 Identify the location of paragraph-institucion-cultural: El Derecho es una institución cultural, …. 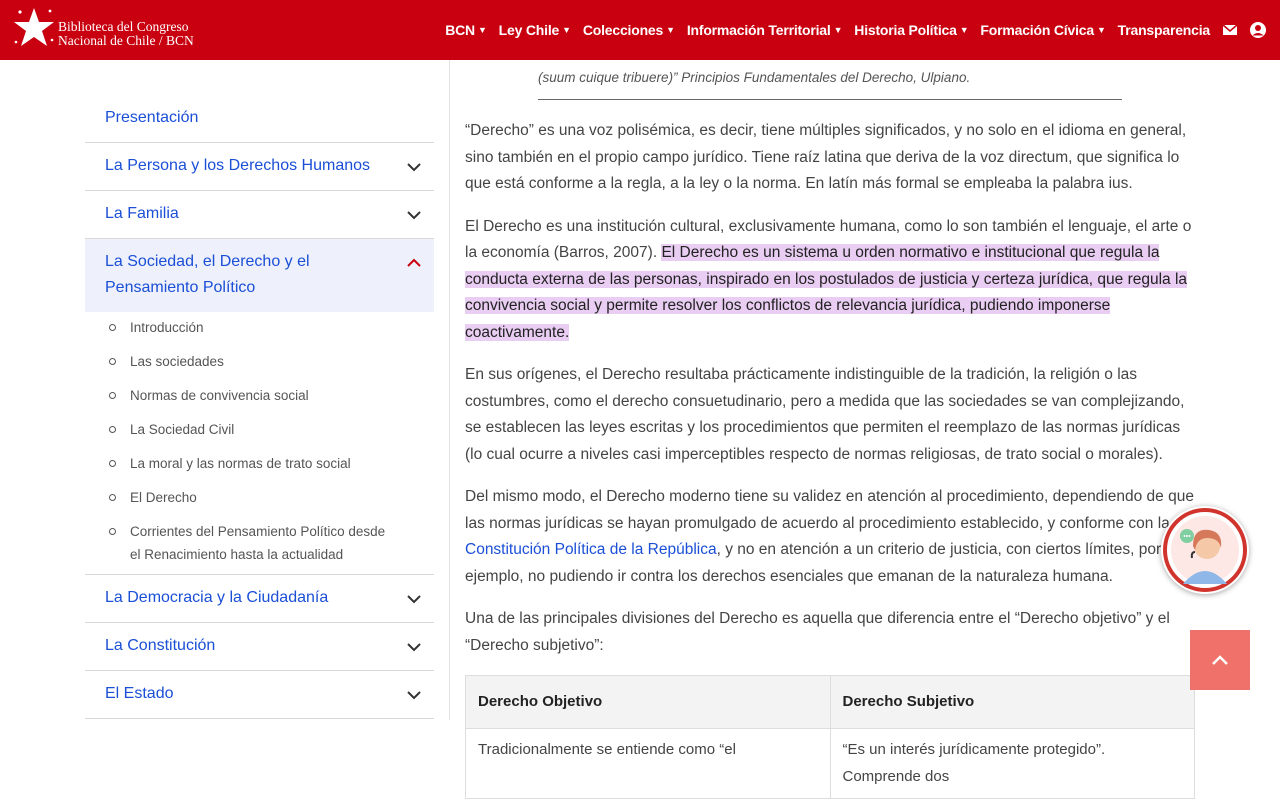
(830, 280).